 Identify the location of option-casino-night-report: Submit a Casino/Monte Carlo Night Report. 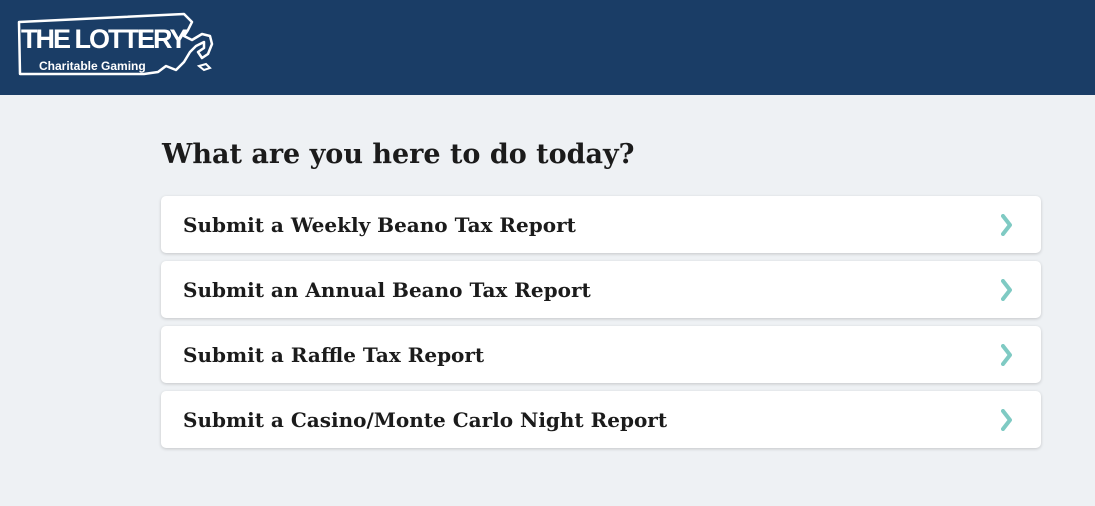
(601, 419).